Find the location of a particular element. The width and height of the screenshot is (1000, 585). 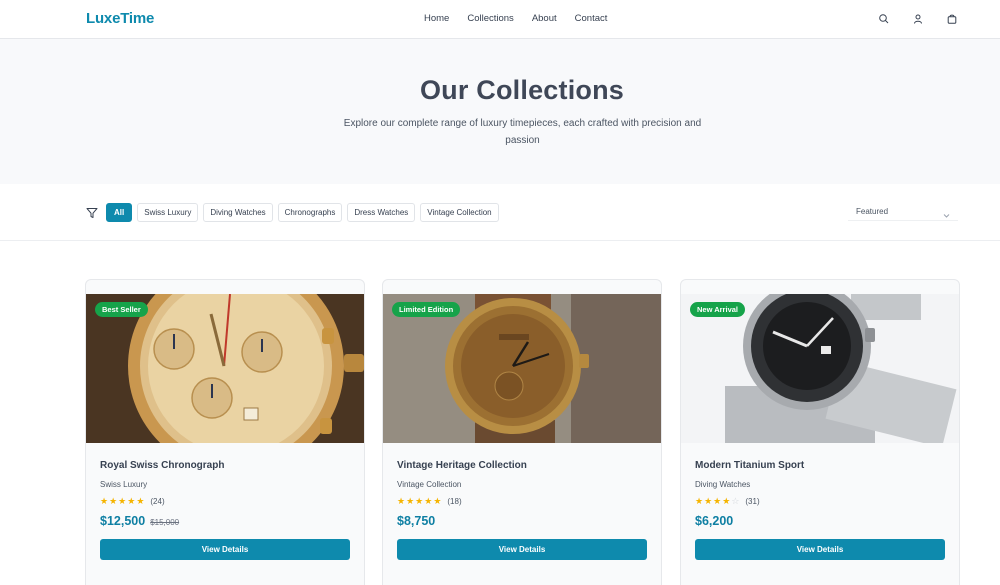

price-row: $8,750 is located at coordinates (523, 521).